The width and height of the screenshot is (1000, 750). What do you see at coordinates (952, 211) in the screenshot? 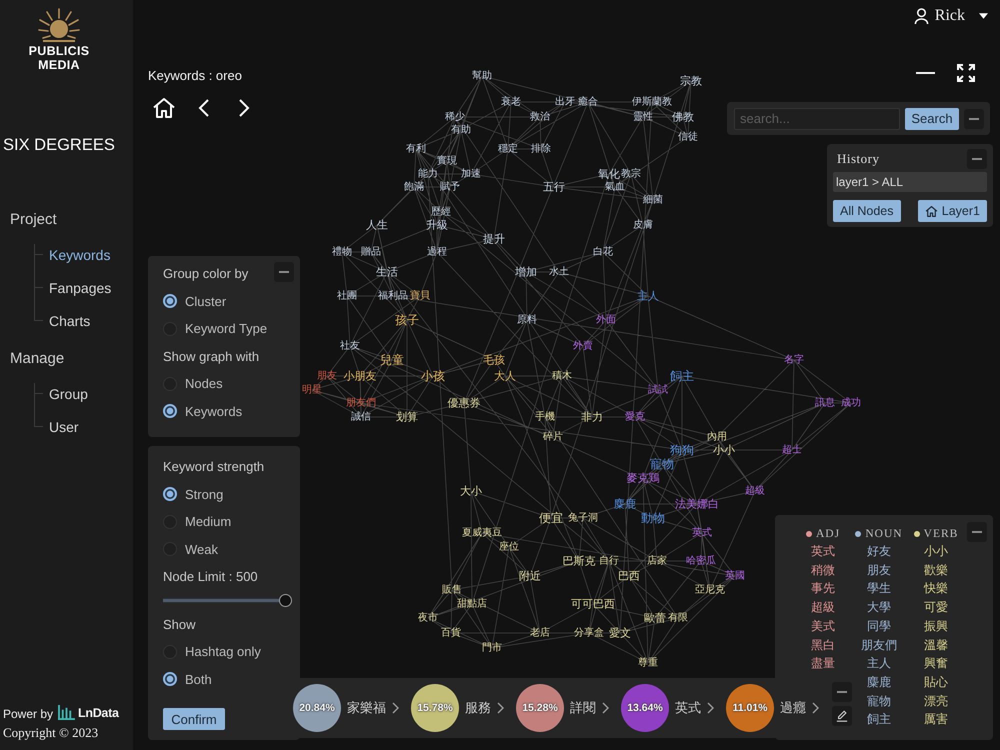
I see `layer-button: Layer1` at bounding box center [952, 211].